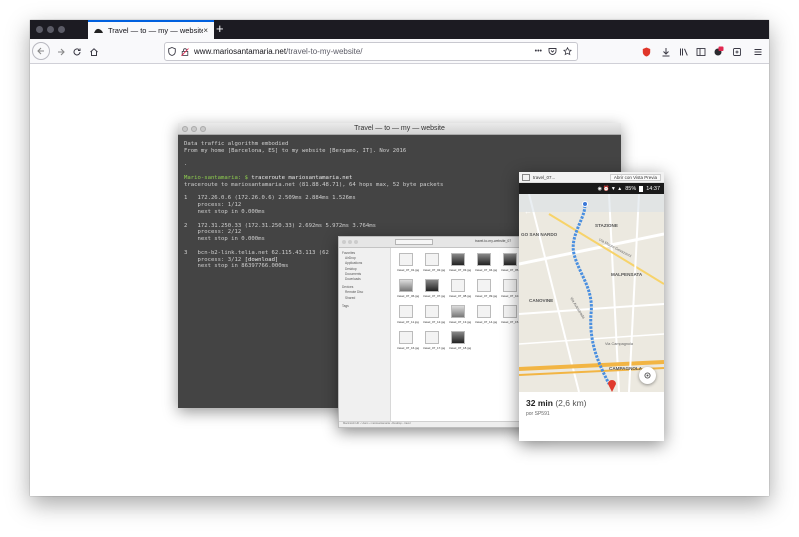  I want to click on pocket-icon, so click(552, 51).